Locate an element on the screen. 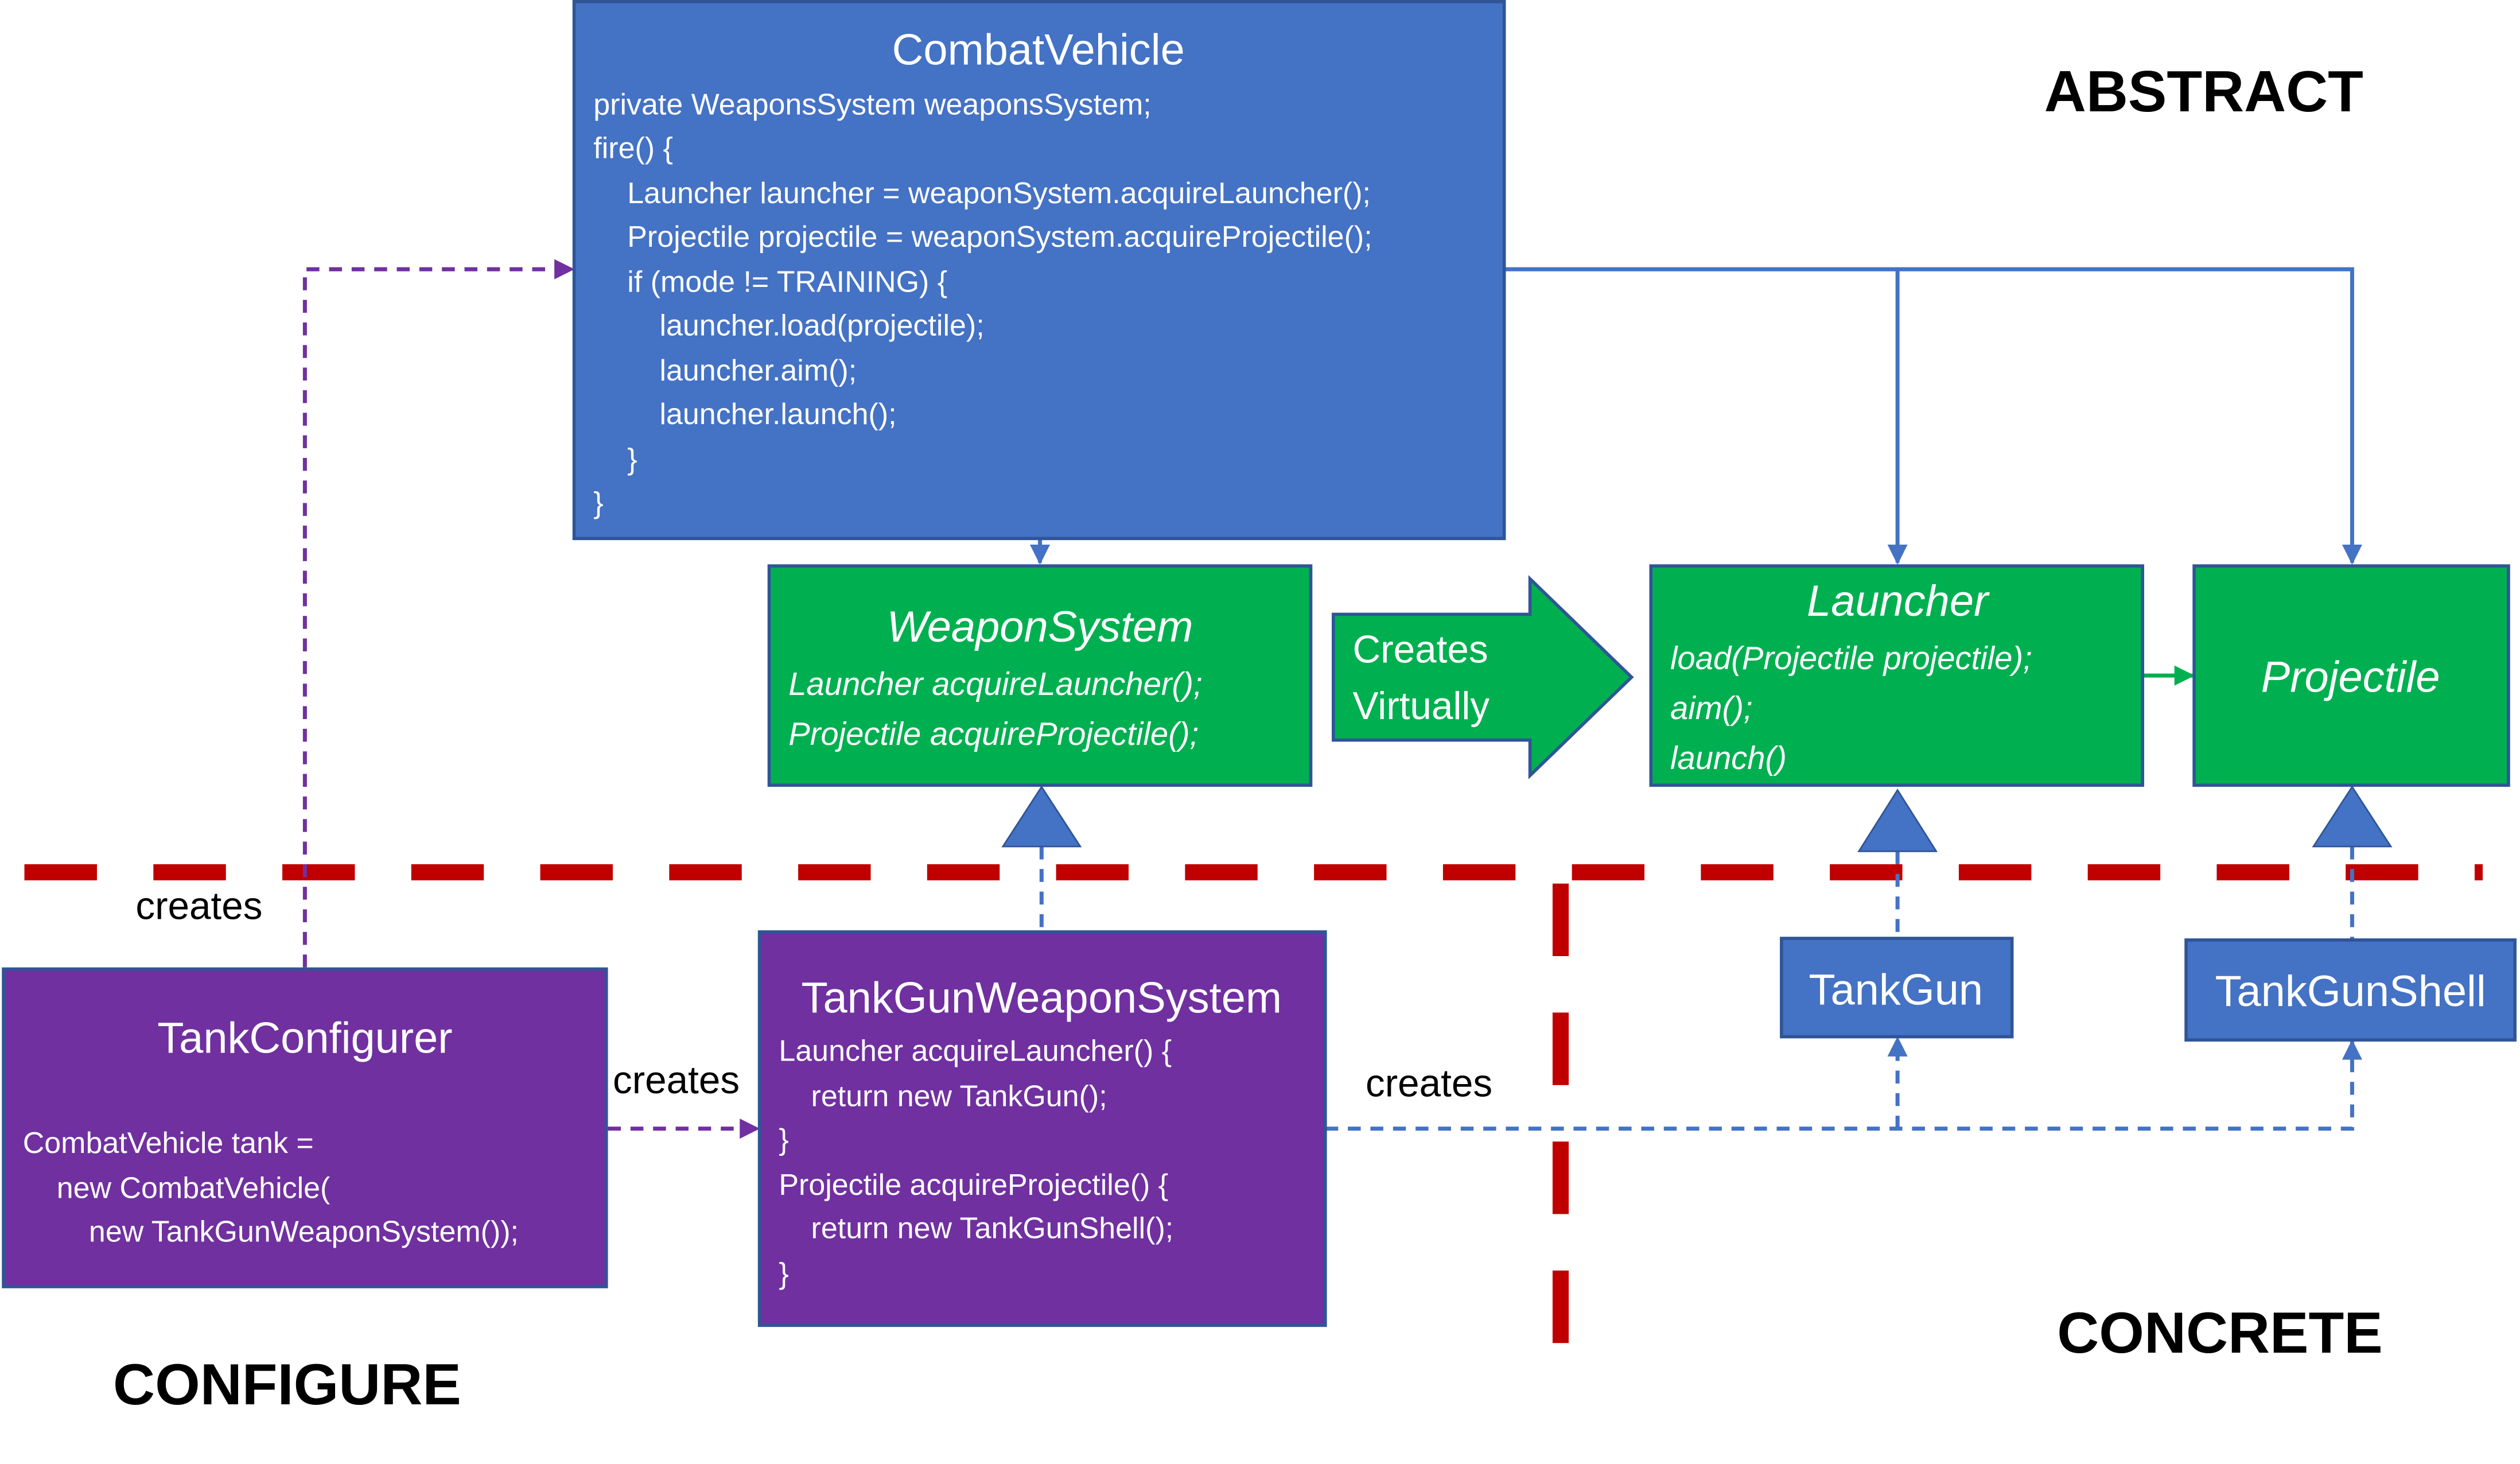 The width and height of the screenshot is (2520, 1464). class-title: TankGun is located at coordinates (1896, 989).